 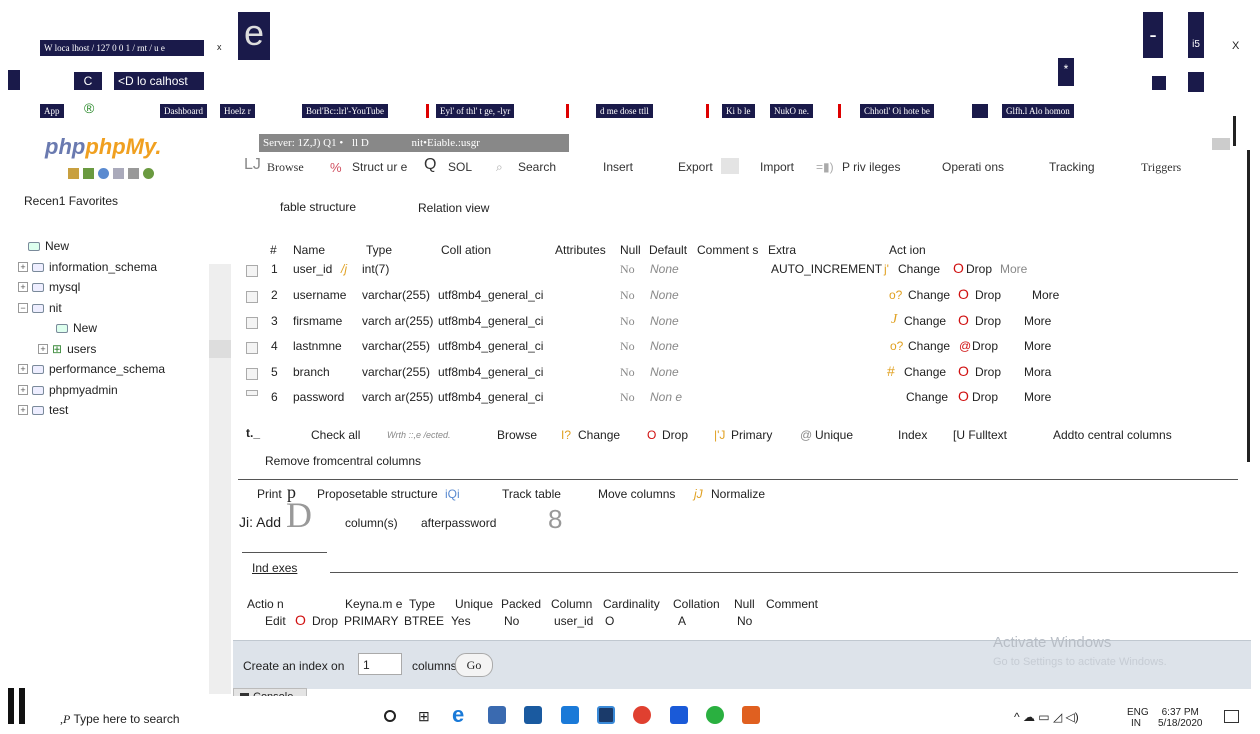 What do you see at coordinates (68, 390) in the screenshot?
I see `tree-item-phpmyadmin: + phpmyadmin` at bounding box center [68, 390].